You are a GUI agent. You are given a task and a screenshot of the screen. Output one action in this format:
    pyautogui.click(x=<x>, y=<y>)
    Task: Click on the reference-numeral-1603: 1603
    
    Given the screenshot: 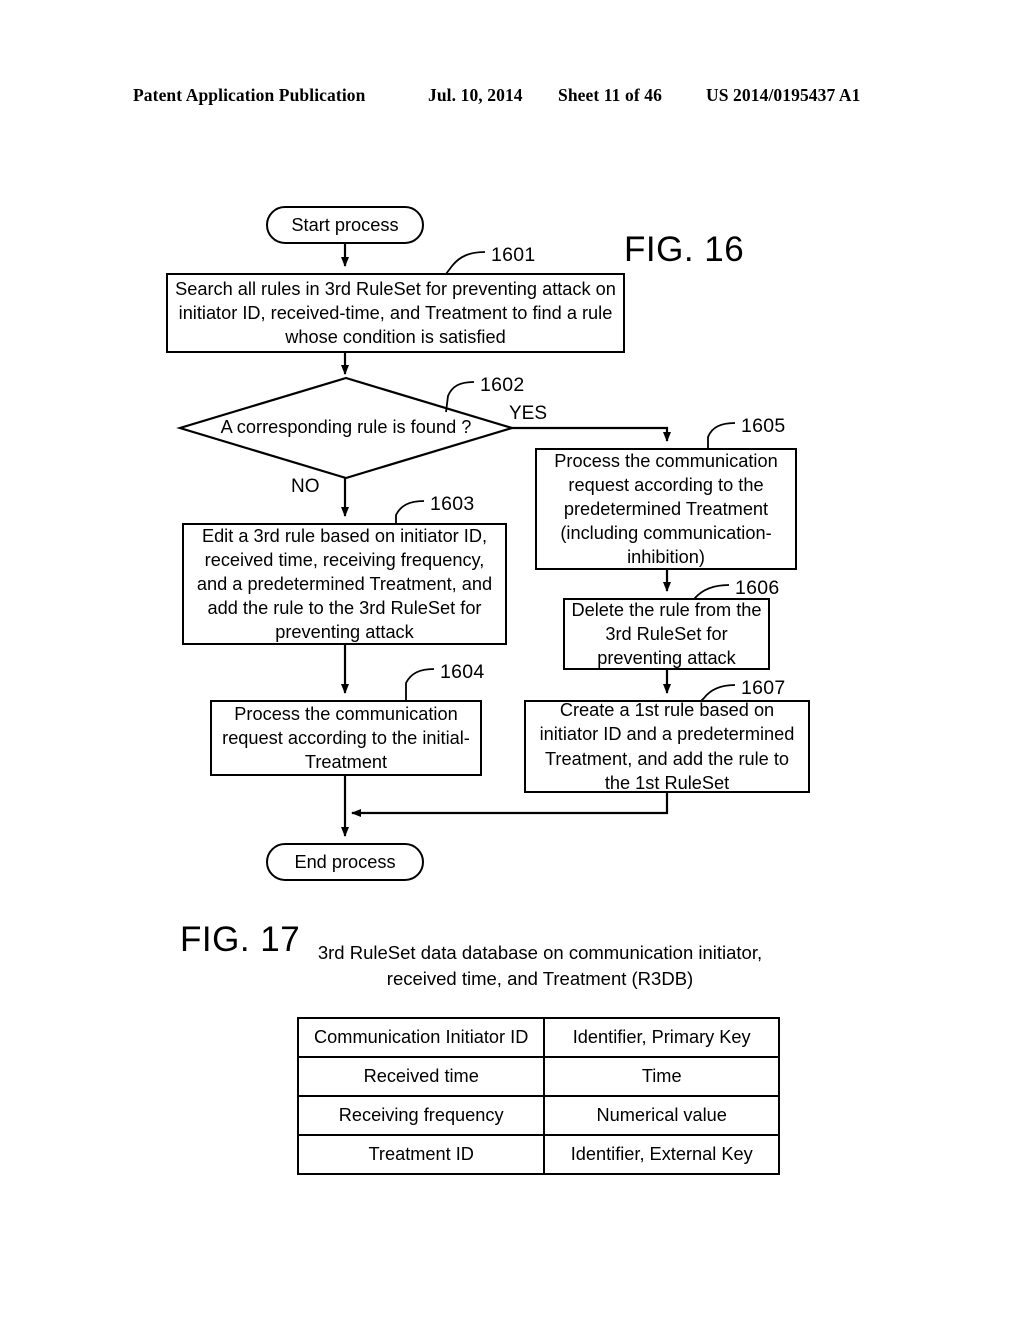 What is the action you would take?
    pyautogui.click(x=452, y=504)
    